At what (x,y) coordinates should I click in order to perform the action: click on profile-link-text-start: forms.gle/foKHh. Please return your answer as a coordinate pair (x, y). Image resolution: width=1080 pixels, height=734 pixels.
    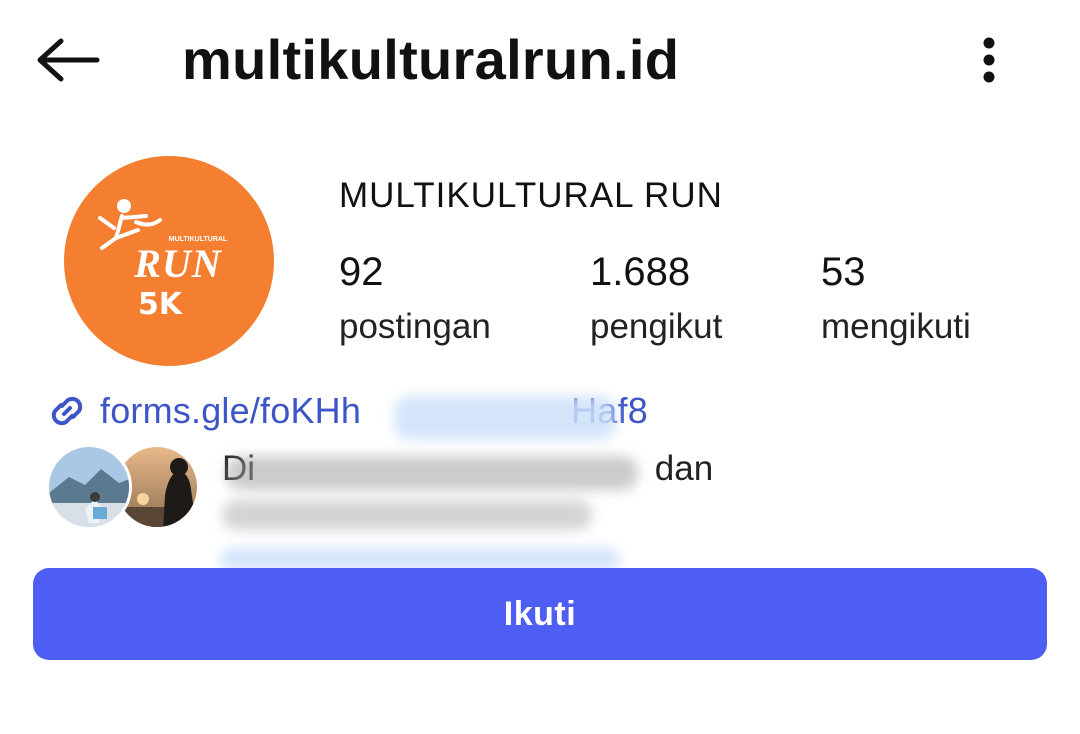
    Looking at the image, I should click on (231, 410).